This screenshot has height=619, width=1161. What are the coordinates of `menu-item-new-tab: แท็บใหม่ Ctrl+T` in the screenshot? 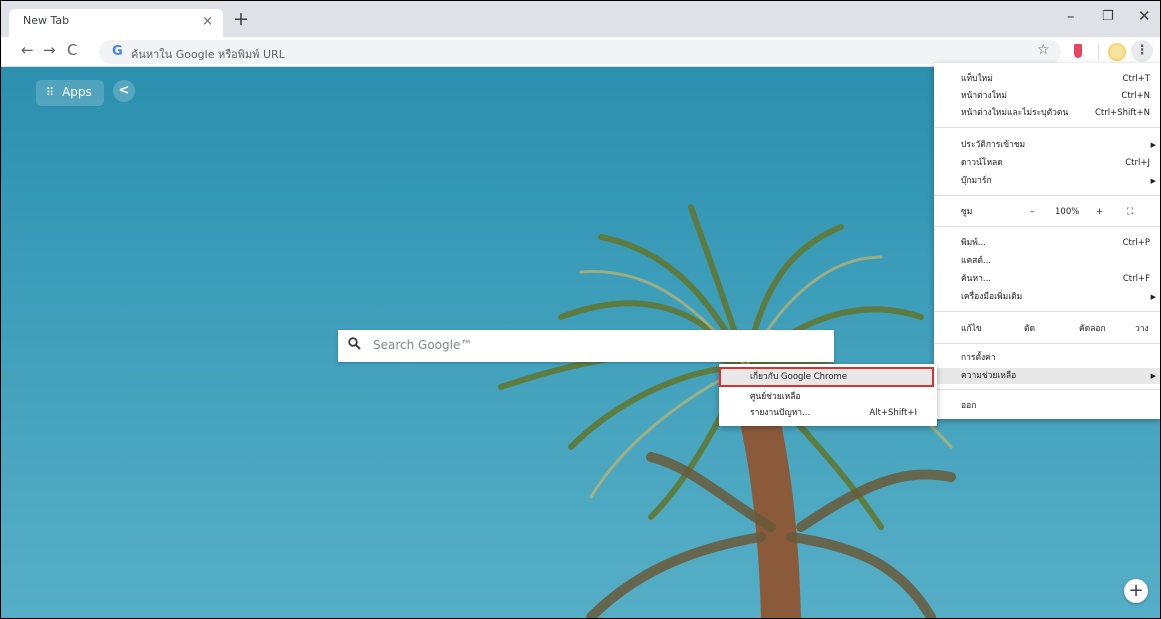 It's located at (1047, 79).